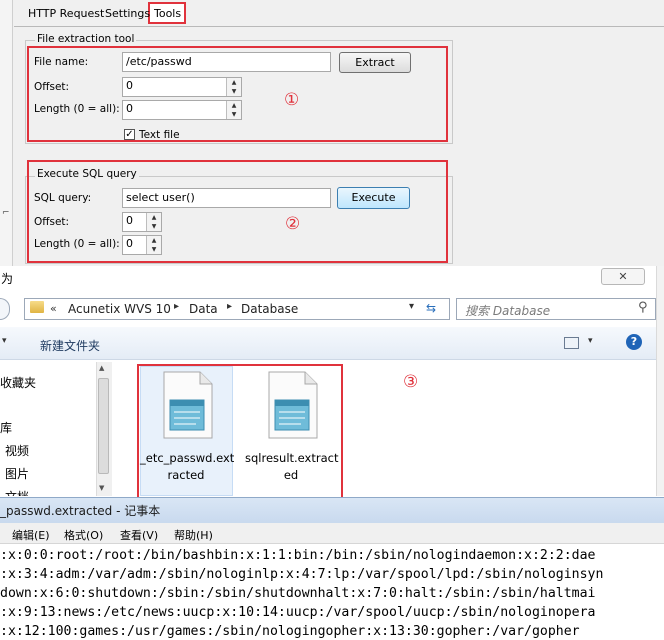 The image size is (664, 640). Describe the element at coordinates (508, 311) in the screenshot. I see `search-placeholder: 搜索 Database` at that location.